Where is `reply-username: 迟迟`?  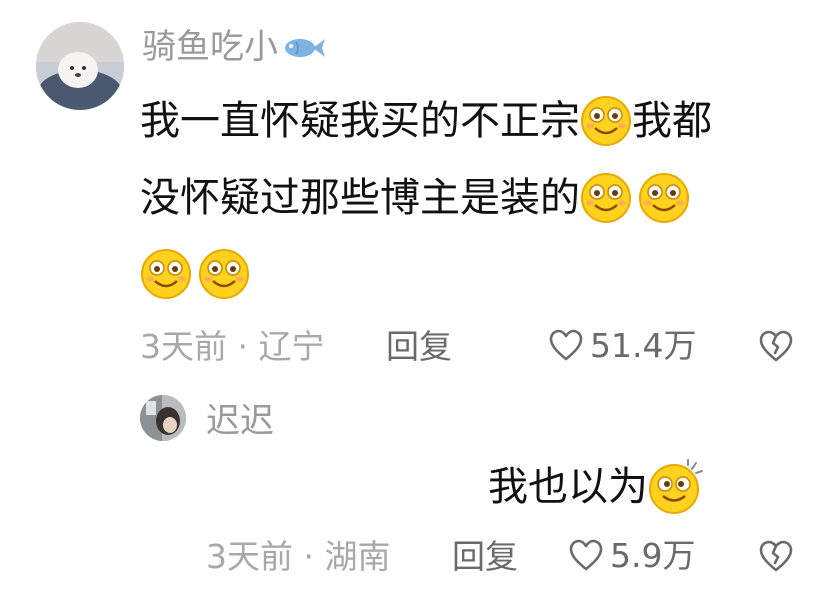 reply-username: 迟迟 is located at coordinates (240, 421).